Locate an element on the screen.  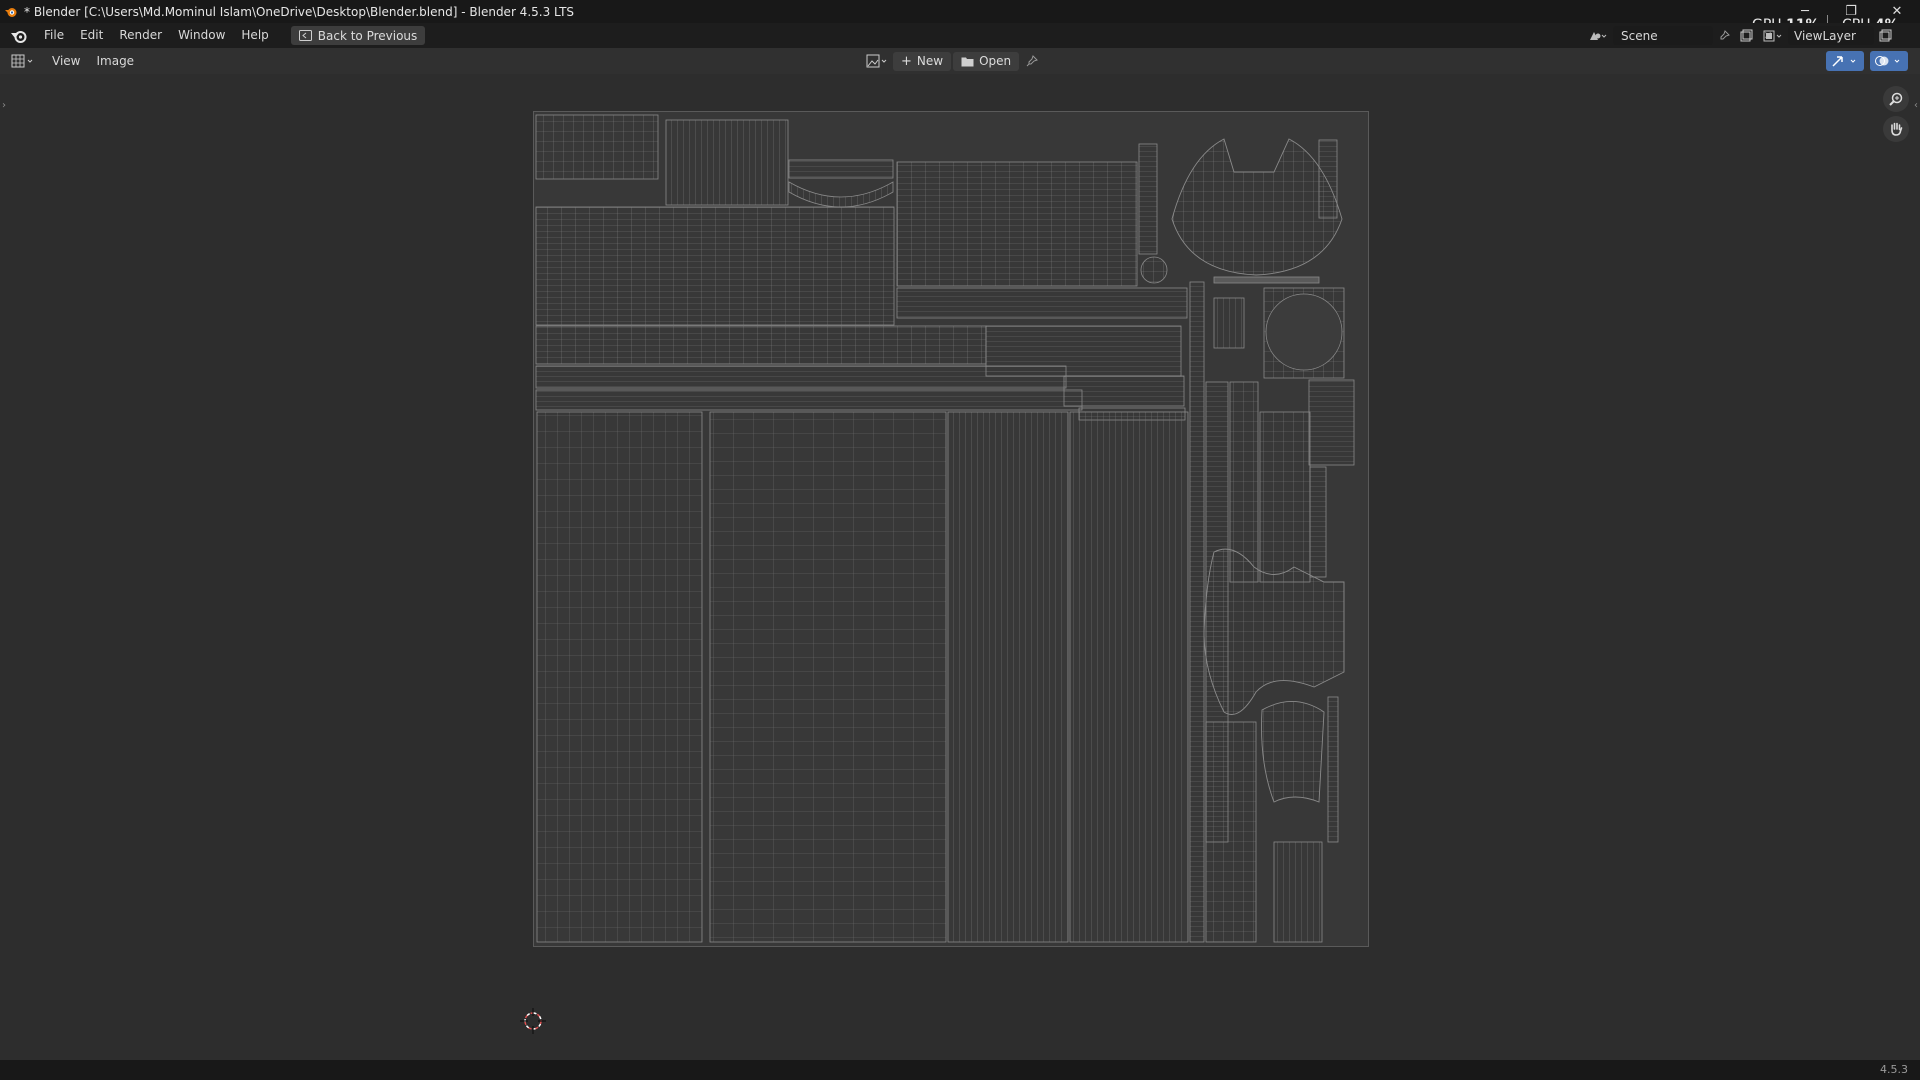
image-browse-icon is located at coordinates (877, 61).